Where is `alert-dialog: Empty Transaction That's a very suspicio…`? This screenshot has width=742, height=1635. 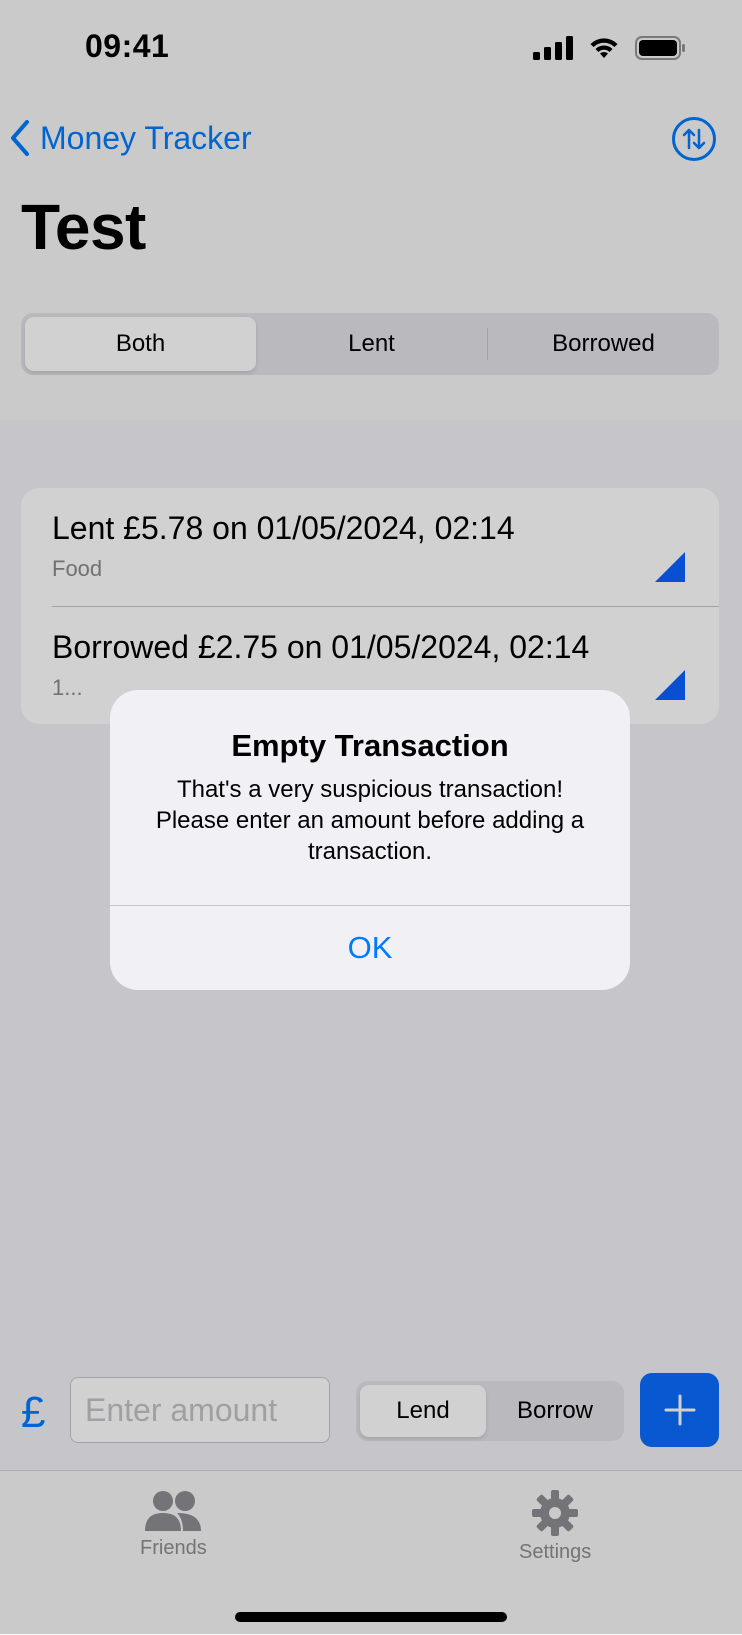 alert-dialog: Empty Transaction That's a very suspicio… is located at coordinates (370, 840).